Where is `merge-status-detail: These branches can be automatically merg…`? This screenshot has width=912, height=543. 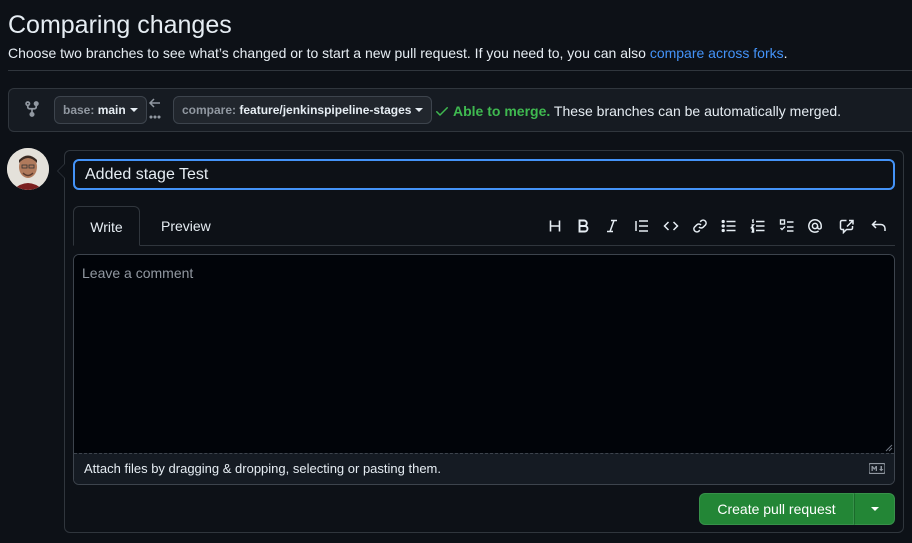
merge-status-detail: These branches can be automatically merg… is located at coordinates (696, 111).